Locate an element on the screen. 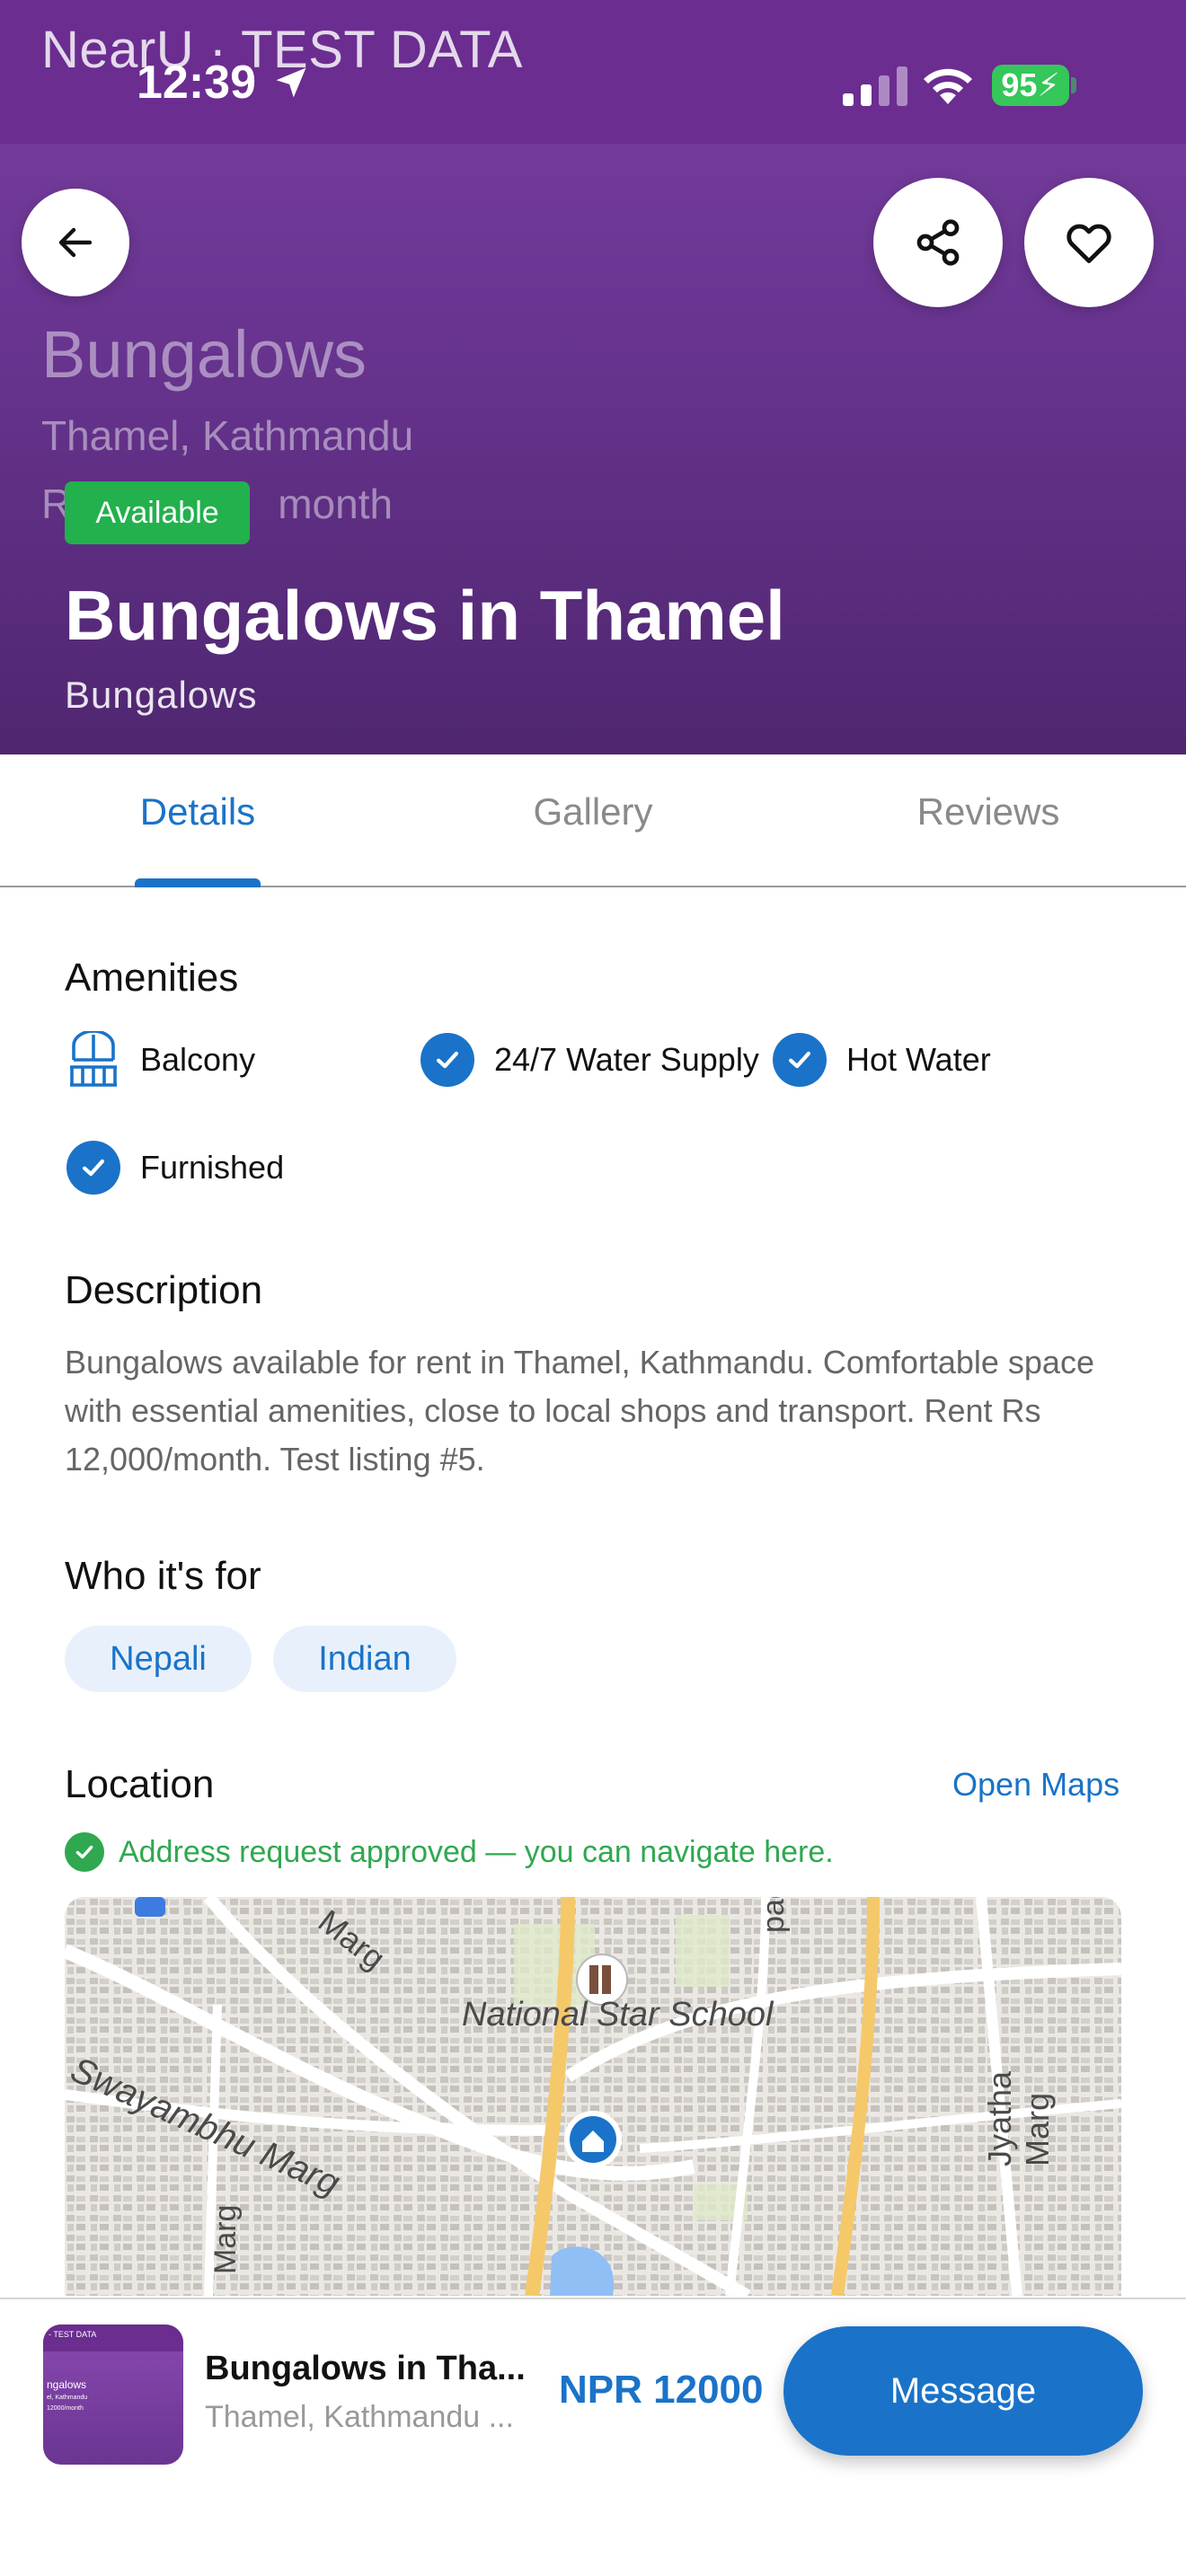 The width and height of the screenshot is (1186, 2576). amenity-label: Furnished is located at coordinates (212, 1167).